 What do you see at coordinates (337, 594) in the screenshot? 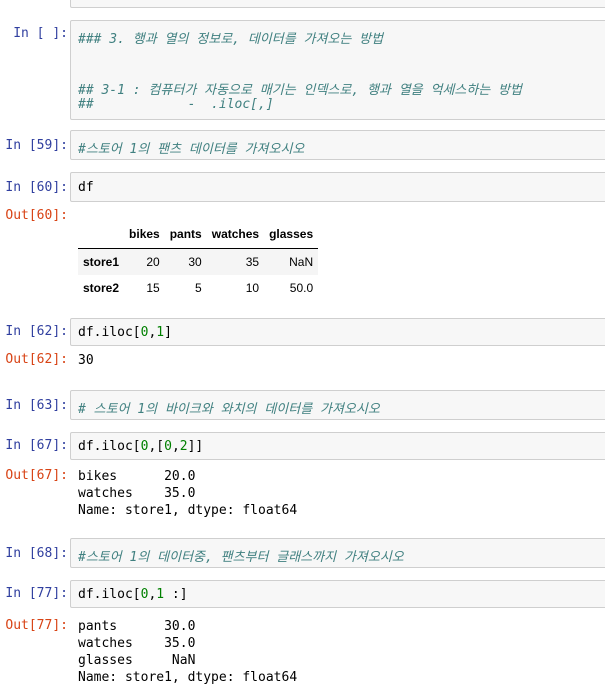
I see `cell-input: df.iloc[0,1 :]` at bounding box center [337, 594].